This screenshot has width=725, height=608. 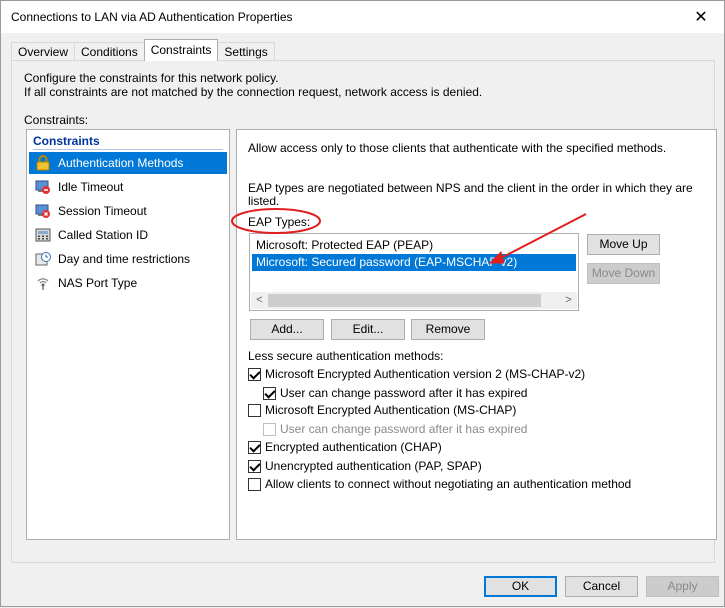 I want to click on checkbox-label: Encrypted authentication (CHAP), so click(x=353, y=447).